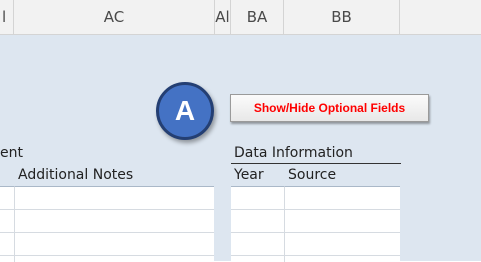  What do you see at coordinates (114, 224) in the screenshot?
I see `input-cells-additional-notes` at bounding box center [114, 224].